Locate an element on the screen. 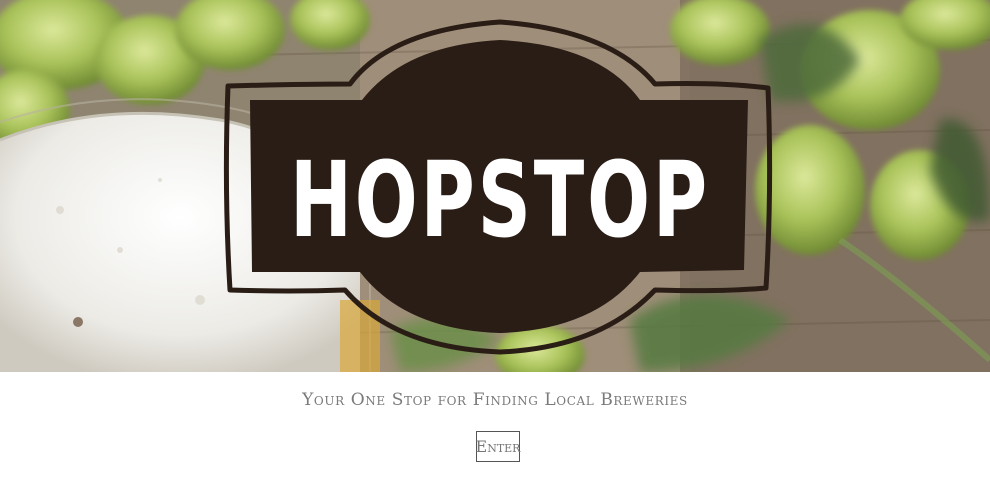 The height and width of the screenshot is (495, 990). logo-text: HOPSTOP is located at coordinates (500, 200).